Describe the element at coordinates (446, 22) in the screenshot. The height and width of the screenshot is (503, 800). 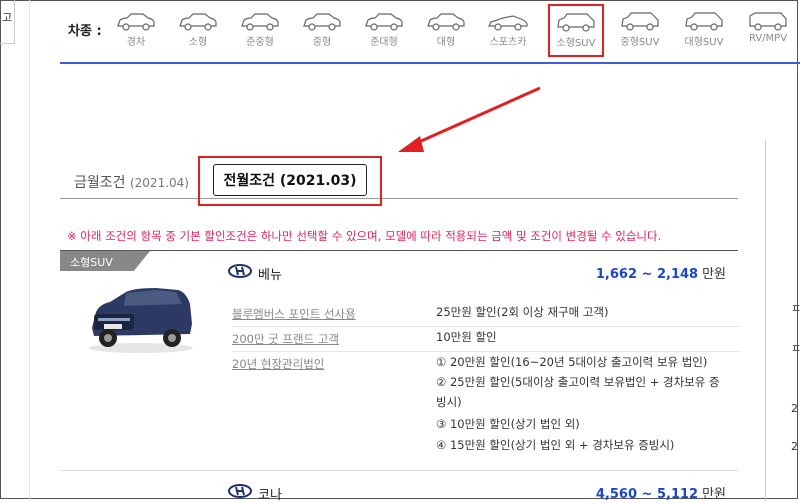
I see `large-car-icon` at that location.